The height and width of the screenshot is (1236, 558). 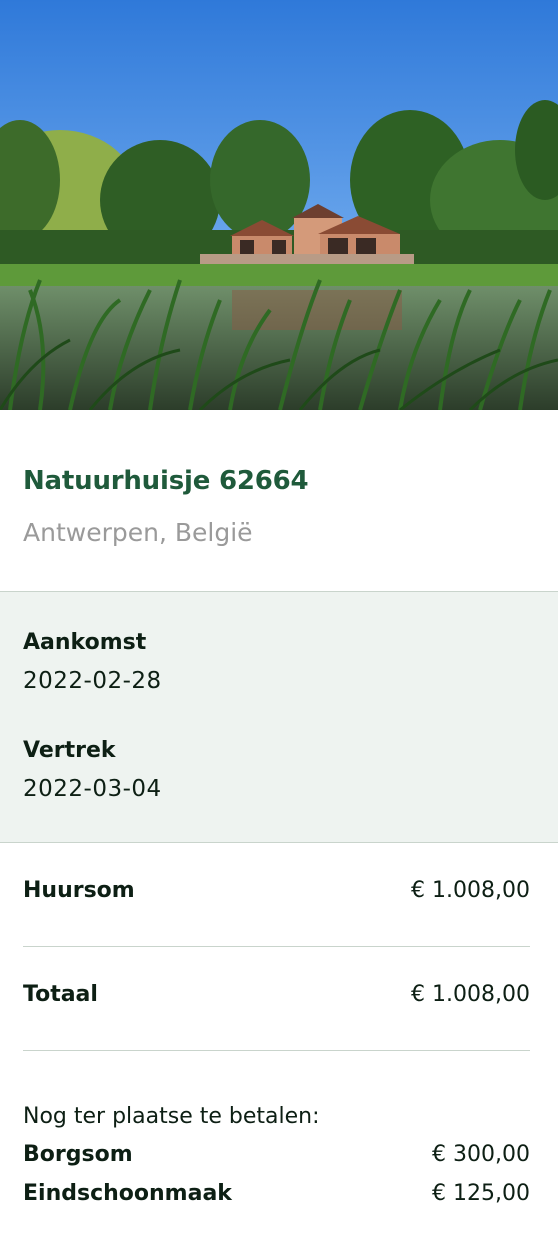 I want to click on rent-label: Huursom, so click(x=79, y=890).